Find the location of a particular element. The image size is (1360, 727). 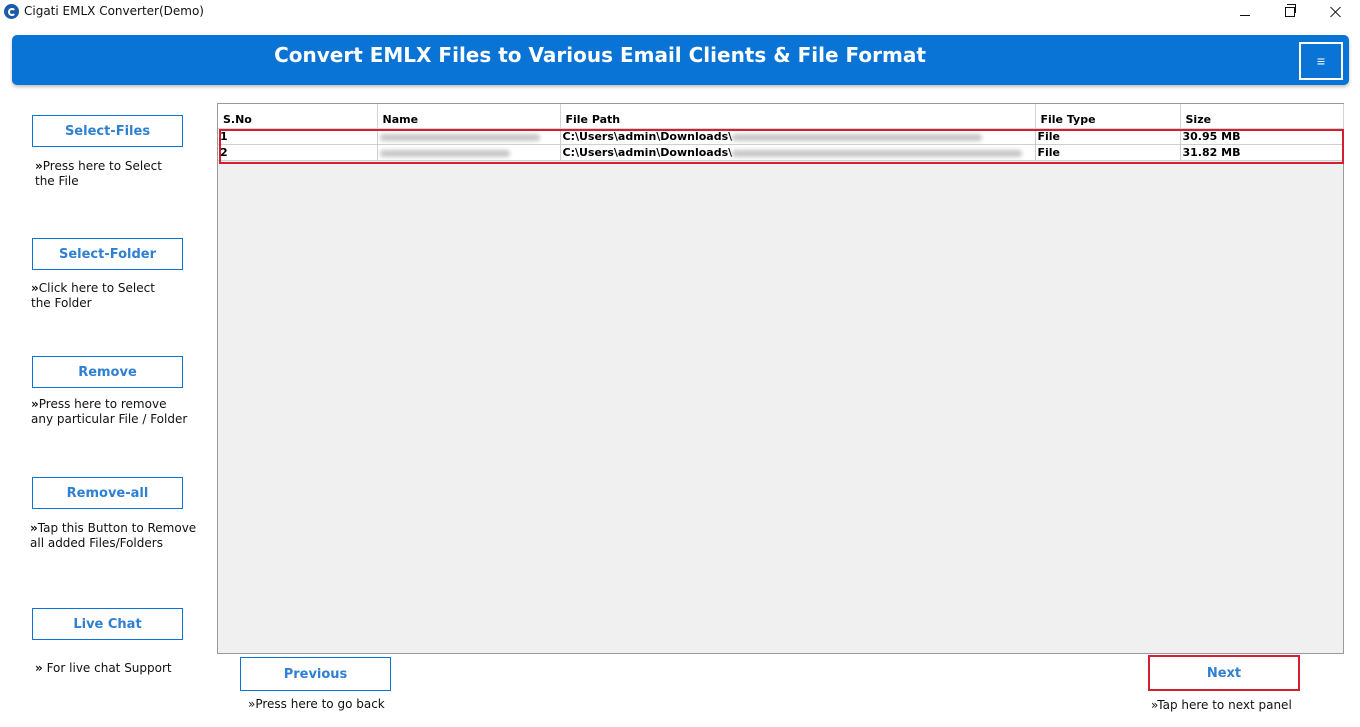

cell-size: 31.82 MB is located at coordinates (1262, 152).